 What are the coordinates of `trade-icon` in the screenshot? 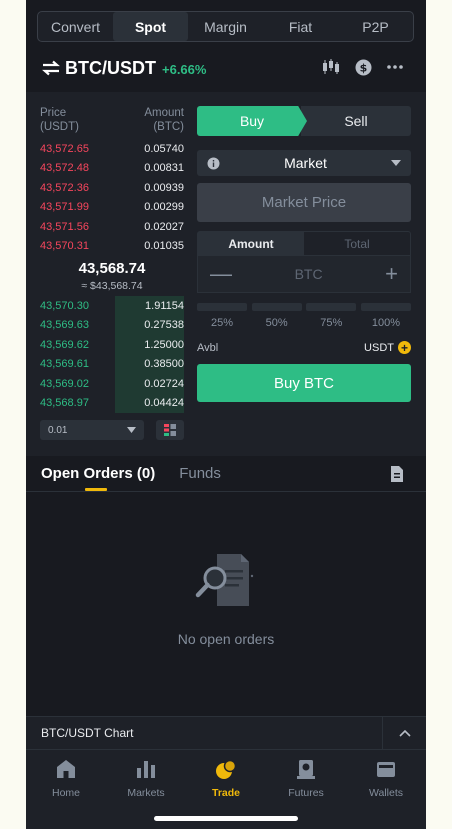 It's located at (226, 769).